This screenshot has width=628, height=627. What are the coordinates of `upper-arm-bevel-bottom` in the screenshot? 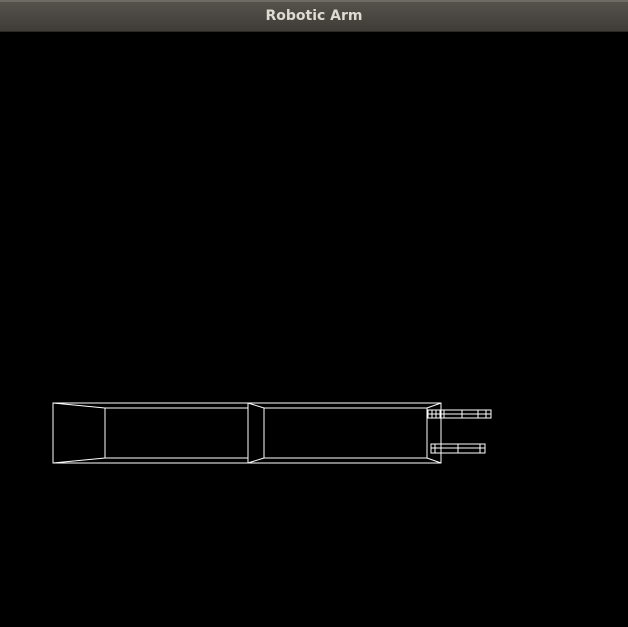 It's located at (434, 460).